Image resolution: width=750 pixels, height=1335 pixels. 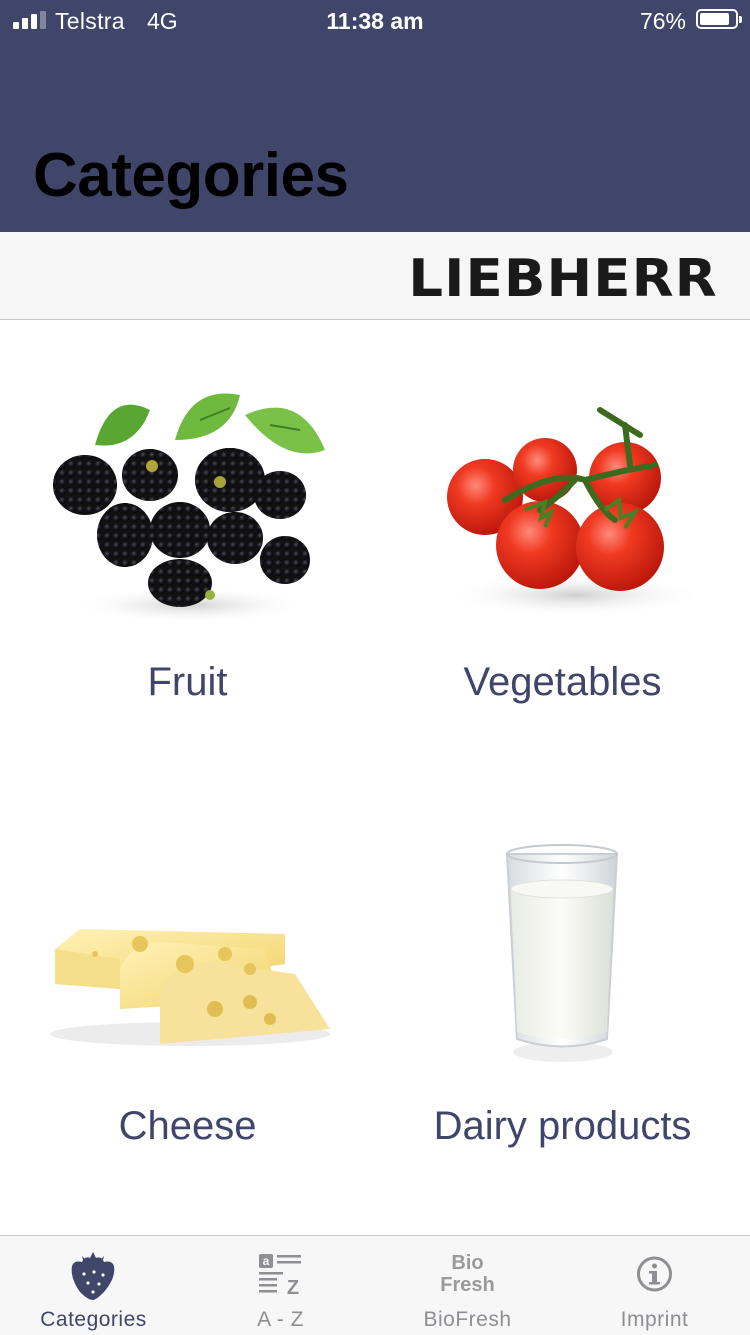 I want to click on biofresh-icon-text-bio: Bio, so click(x=467, y=1263).